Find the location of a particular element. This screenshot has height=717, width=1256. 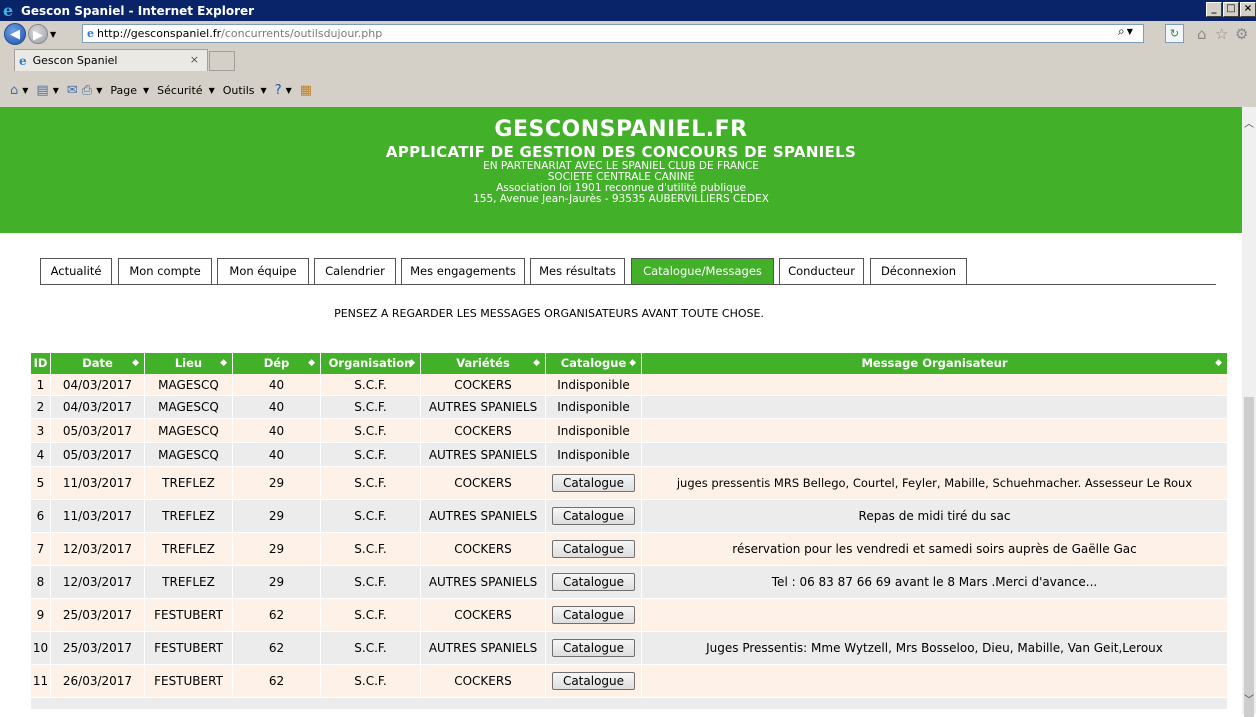

cell-id: 5 is located at coordinates (41, 483).